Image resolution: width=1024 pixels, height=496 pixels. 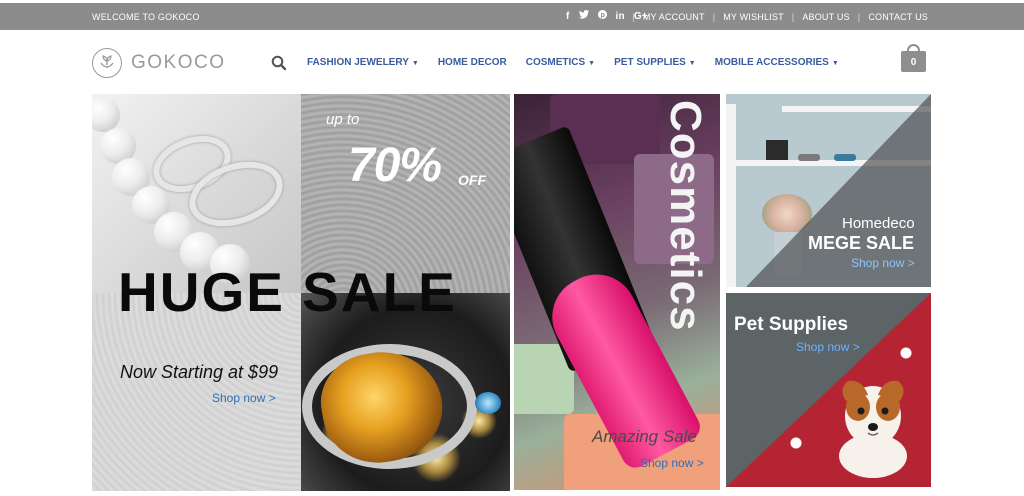 I want to click on amazing-sale-text: Amazing Sale, so click(x=644, y=436).